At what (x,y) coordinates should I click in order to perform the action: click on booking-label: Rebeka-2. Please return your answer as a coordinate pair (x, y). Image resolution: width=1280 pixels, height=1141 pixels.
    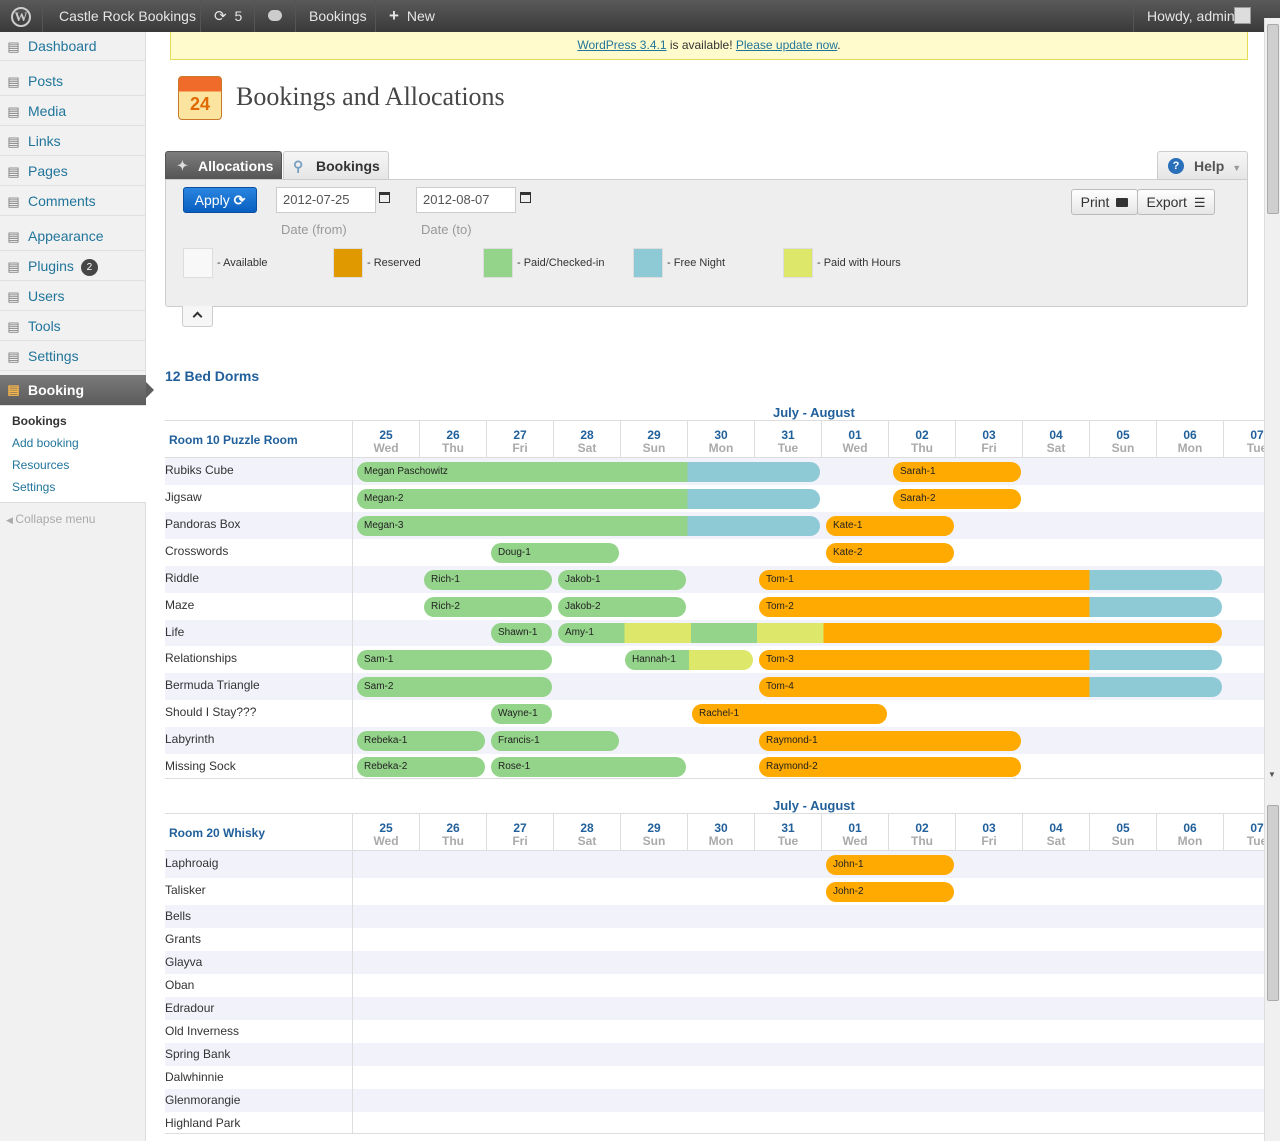
    Looking at the image, I should click on (386, 766).